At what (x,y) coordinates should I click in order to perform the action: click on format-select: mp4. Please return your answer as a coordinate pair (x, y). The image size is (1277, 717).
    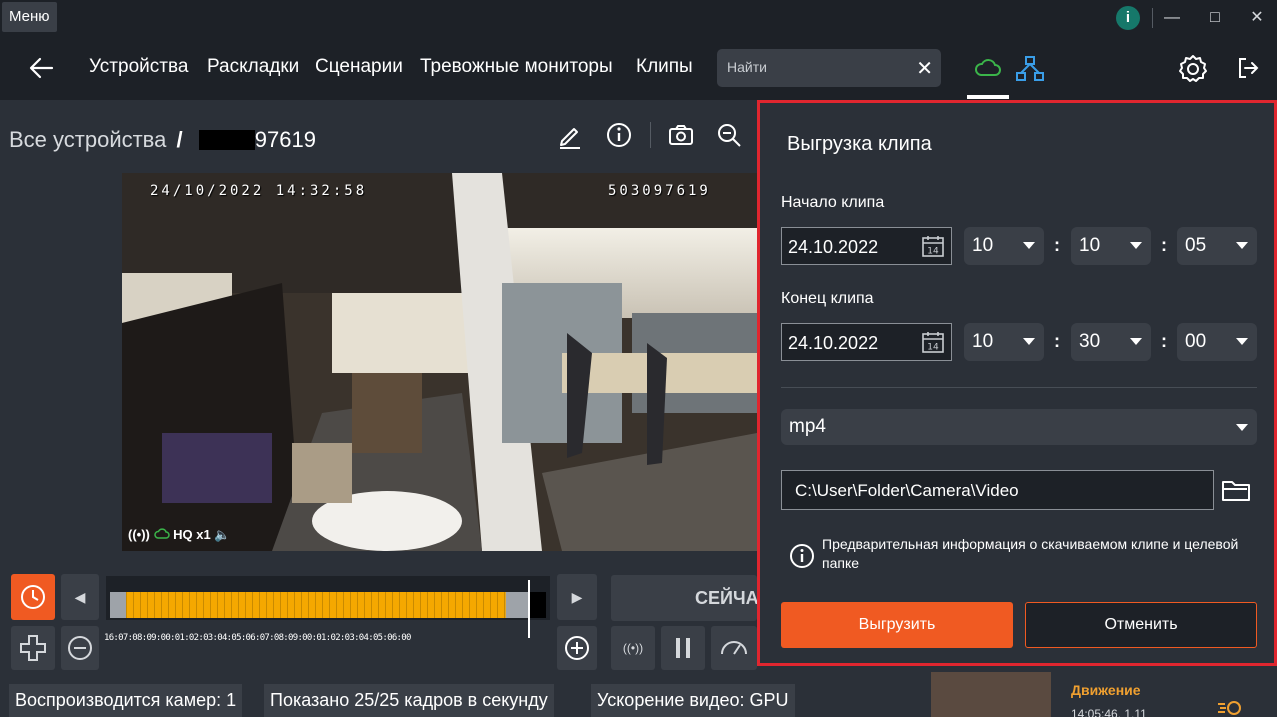
    Looking at the image, I should click on (1019, 427).